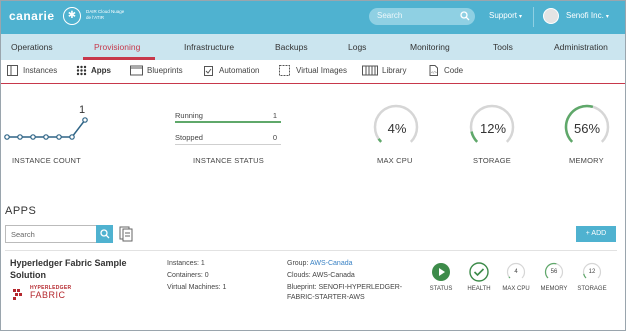 This screenshot has width=626, height=331. Describe the element at coordinates (228, 116) in the screenshot. I see `running-row: Running 1` at that location.